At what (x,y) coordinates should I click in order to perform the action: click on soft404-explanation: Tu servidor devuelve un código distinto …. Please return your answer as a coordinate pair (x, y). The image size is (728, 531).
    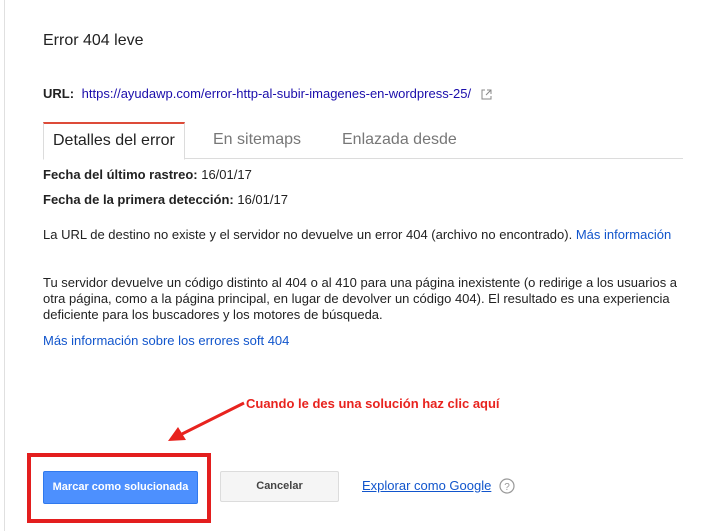
    Looking at the image, I should click on (360, 298).